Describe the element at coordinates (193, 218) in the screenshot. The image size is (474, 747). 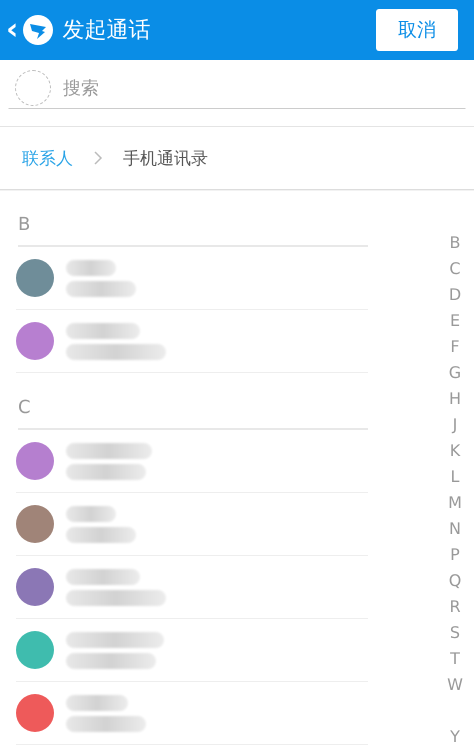
I see `section-letter: B` at that location.